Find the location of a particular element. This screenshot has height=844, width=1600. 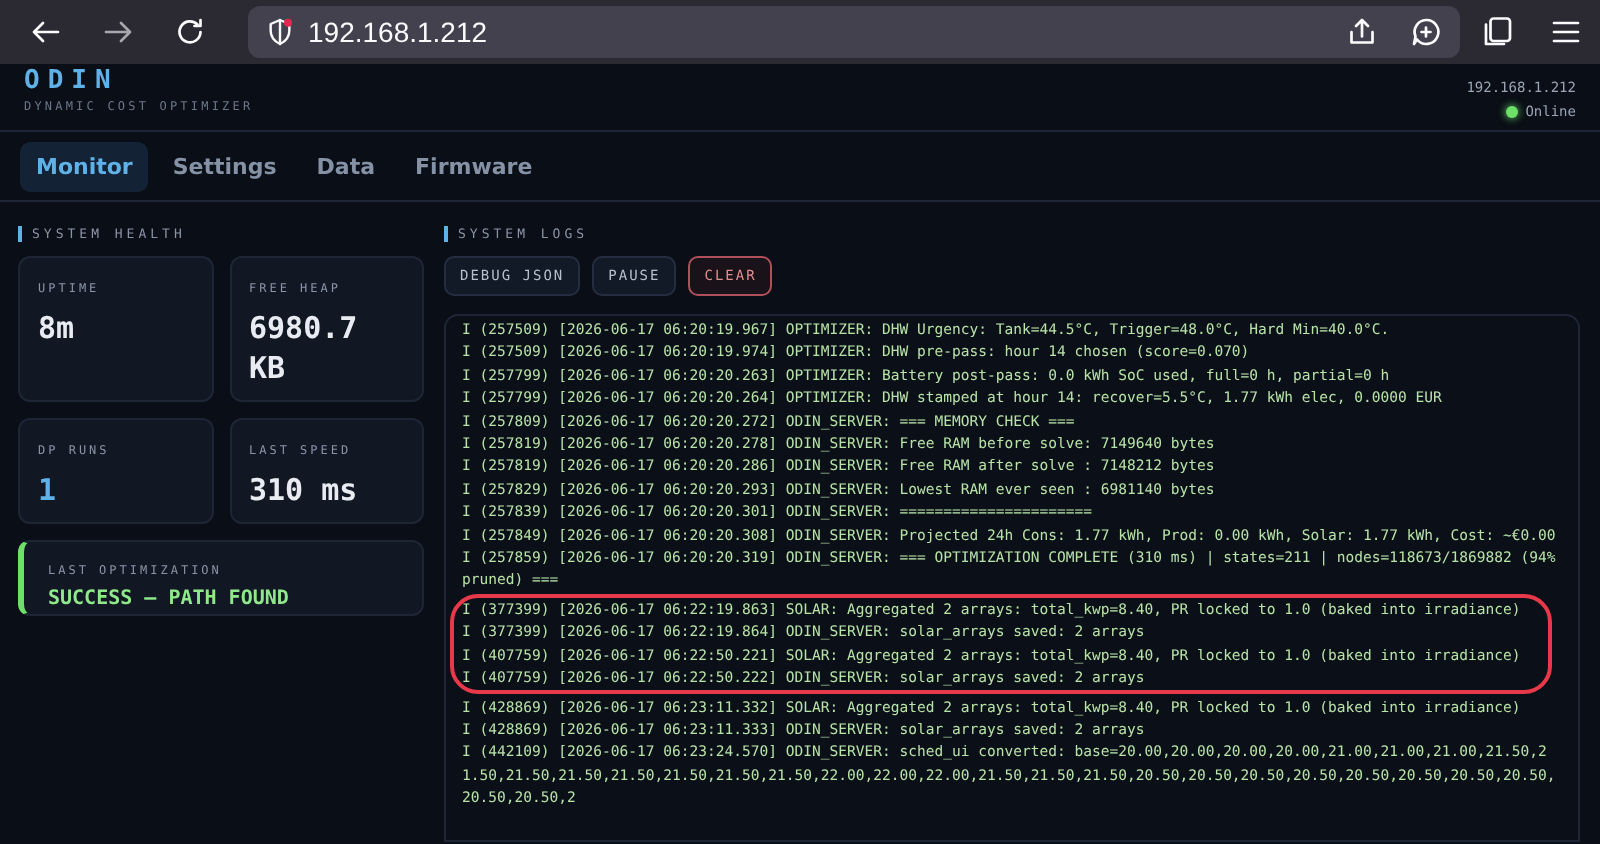

stat-value: 6980.7 KB is located at coordinates (304, 348).